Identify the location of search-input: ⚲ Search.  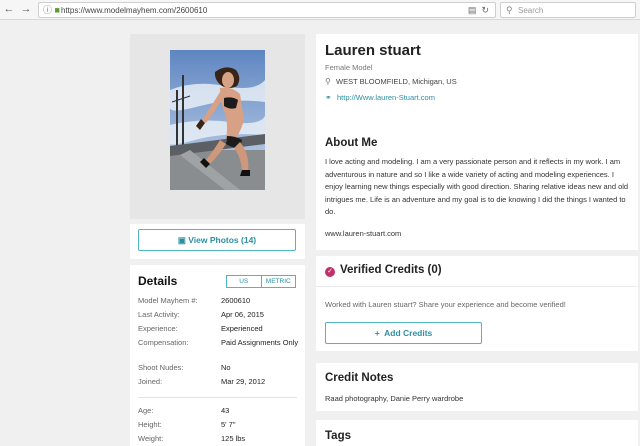
(568, 10).